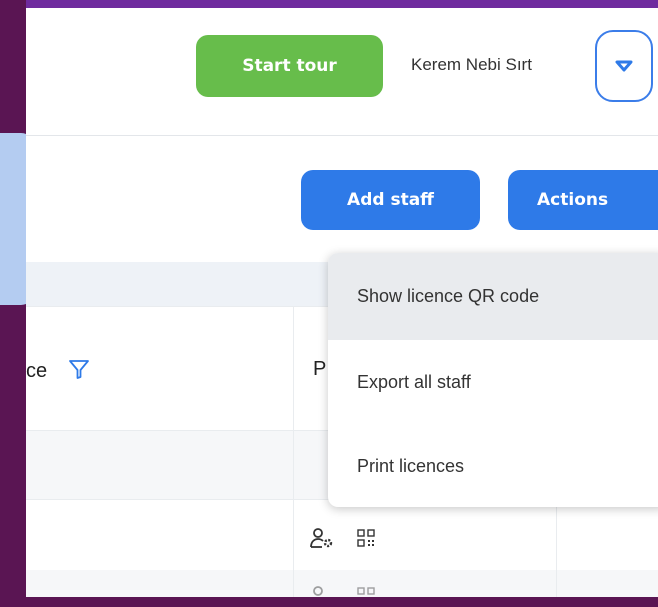  What do you see at coordinates (493, 296) in the screenshot?
I see `menu-item-show-licence-qr-code: Show licence QR code` at bounding box center [493, 296].